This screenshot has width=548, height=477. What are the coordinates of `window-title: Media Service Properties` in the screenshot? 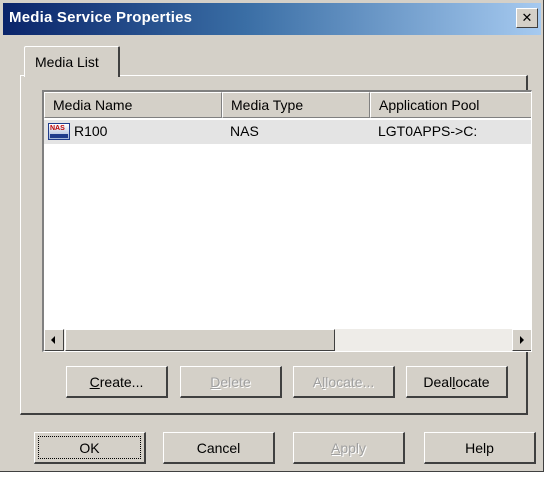 It's located at (101, 17).